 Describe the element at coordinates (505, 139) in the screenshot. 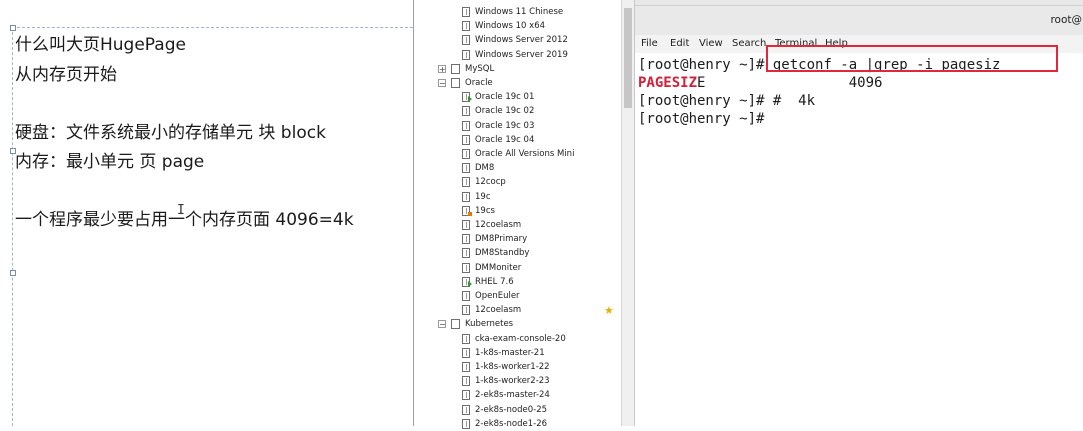

I see `tree-item-label: Oracle 19c 04` at that location.